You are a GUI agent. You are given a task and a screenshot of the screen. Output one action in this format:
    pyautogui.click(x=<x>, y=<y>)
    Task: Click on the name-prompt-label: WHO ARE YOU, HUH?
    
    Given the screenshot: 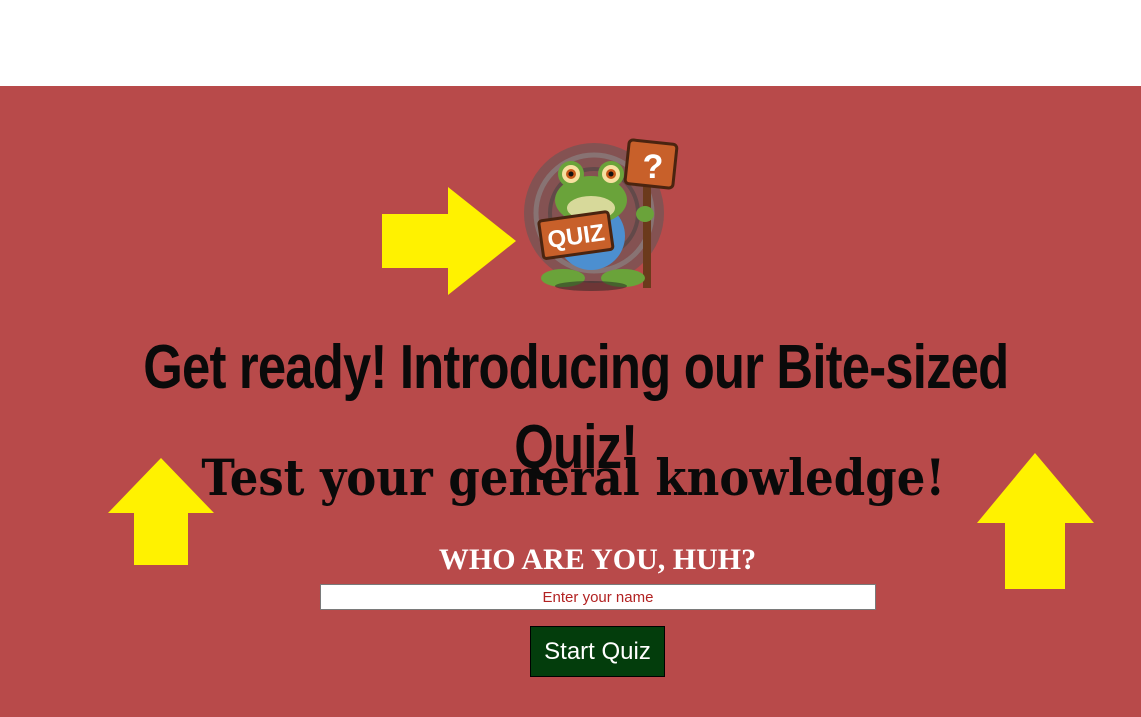 What is the action you would take?
    pyautogui.click(x=597, y=559)
    